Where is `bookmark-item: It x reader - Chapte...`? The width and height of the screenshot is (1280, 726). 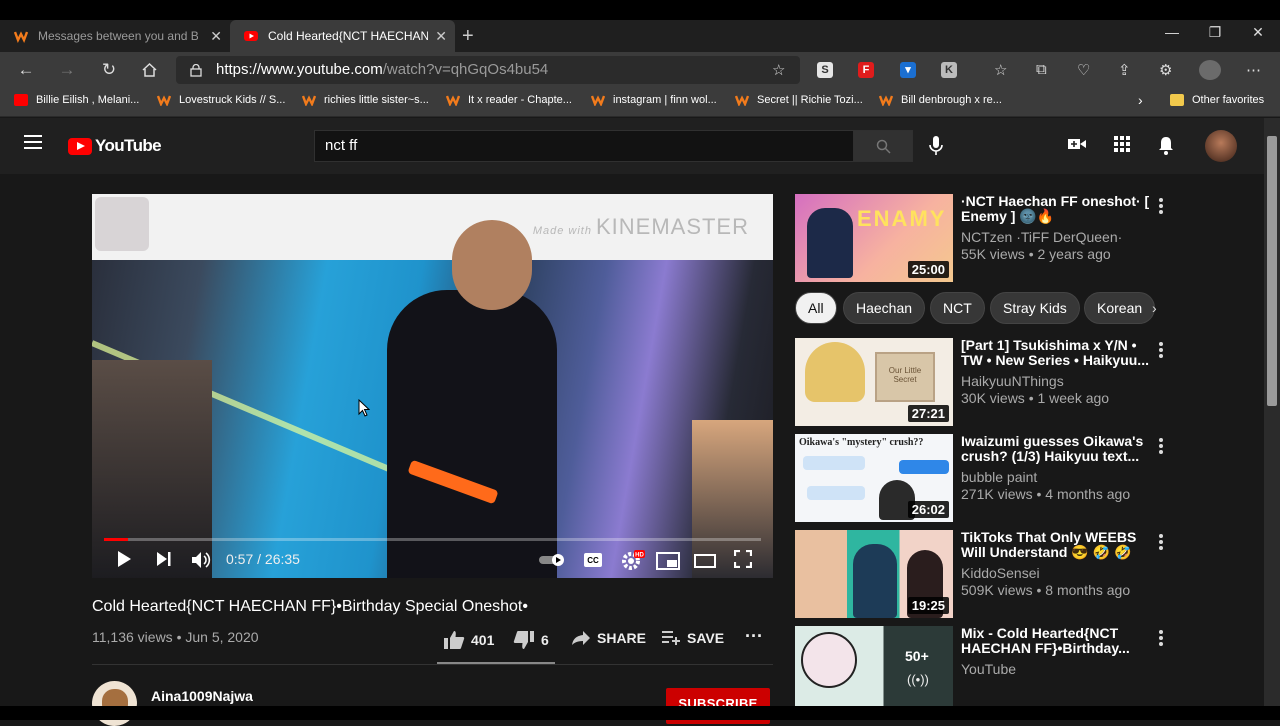
bookmark-item: It x reader - Chapte... is located at coordinates (509, 100).